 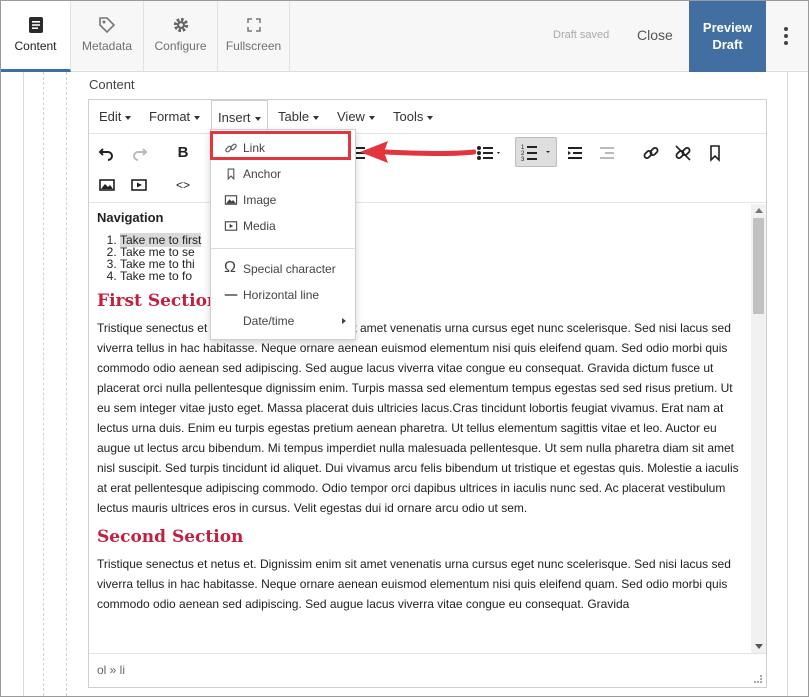 What do you see at coordinates (35, 46) in the screenshot?
I see `tab-label: Content` at bounding box center [35, 46].